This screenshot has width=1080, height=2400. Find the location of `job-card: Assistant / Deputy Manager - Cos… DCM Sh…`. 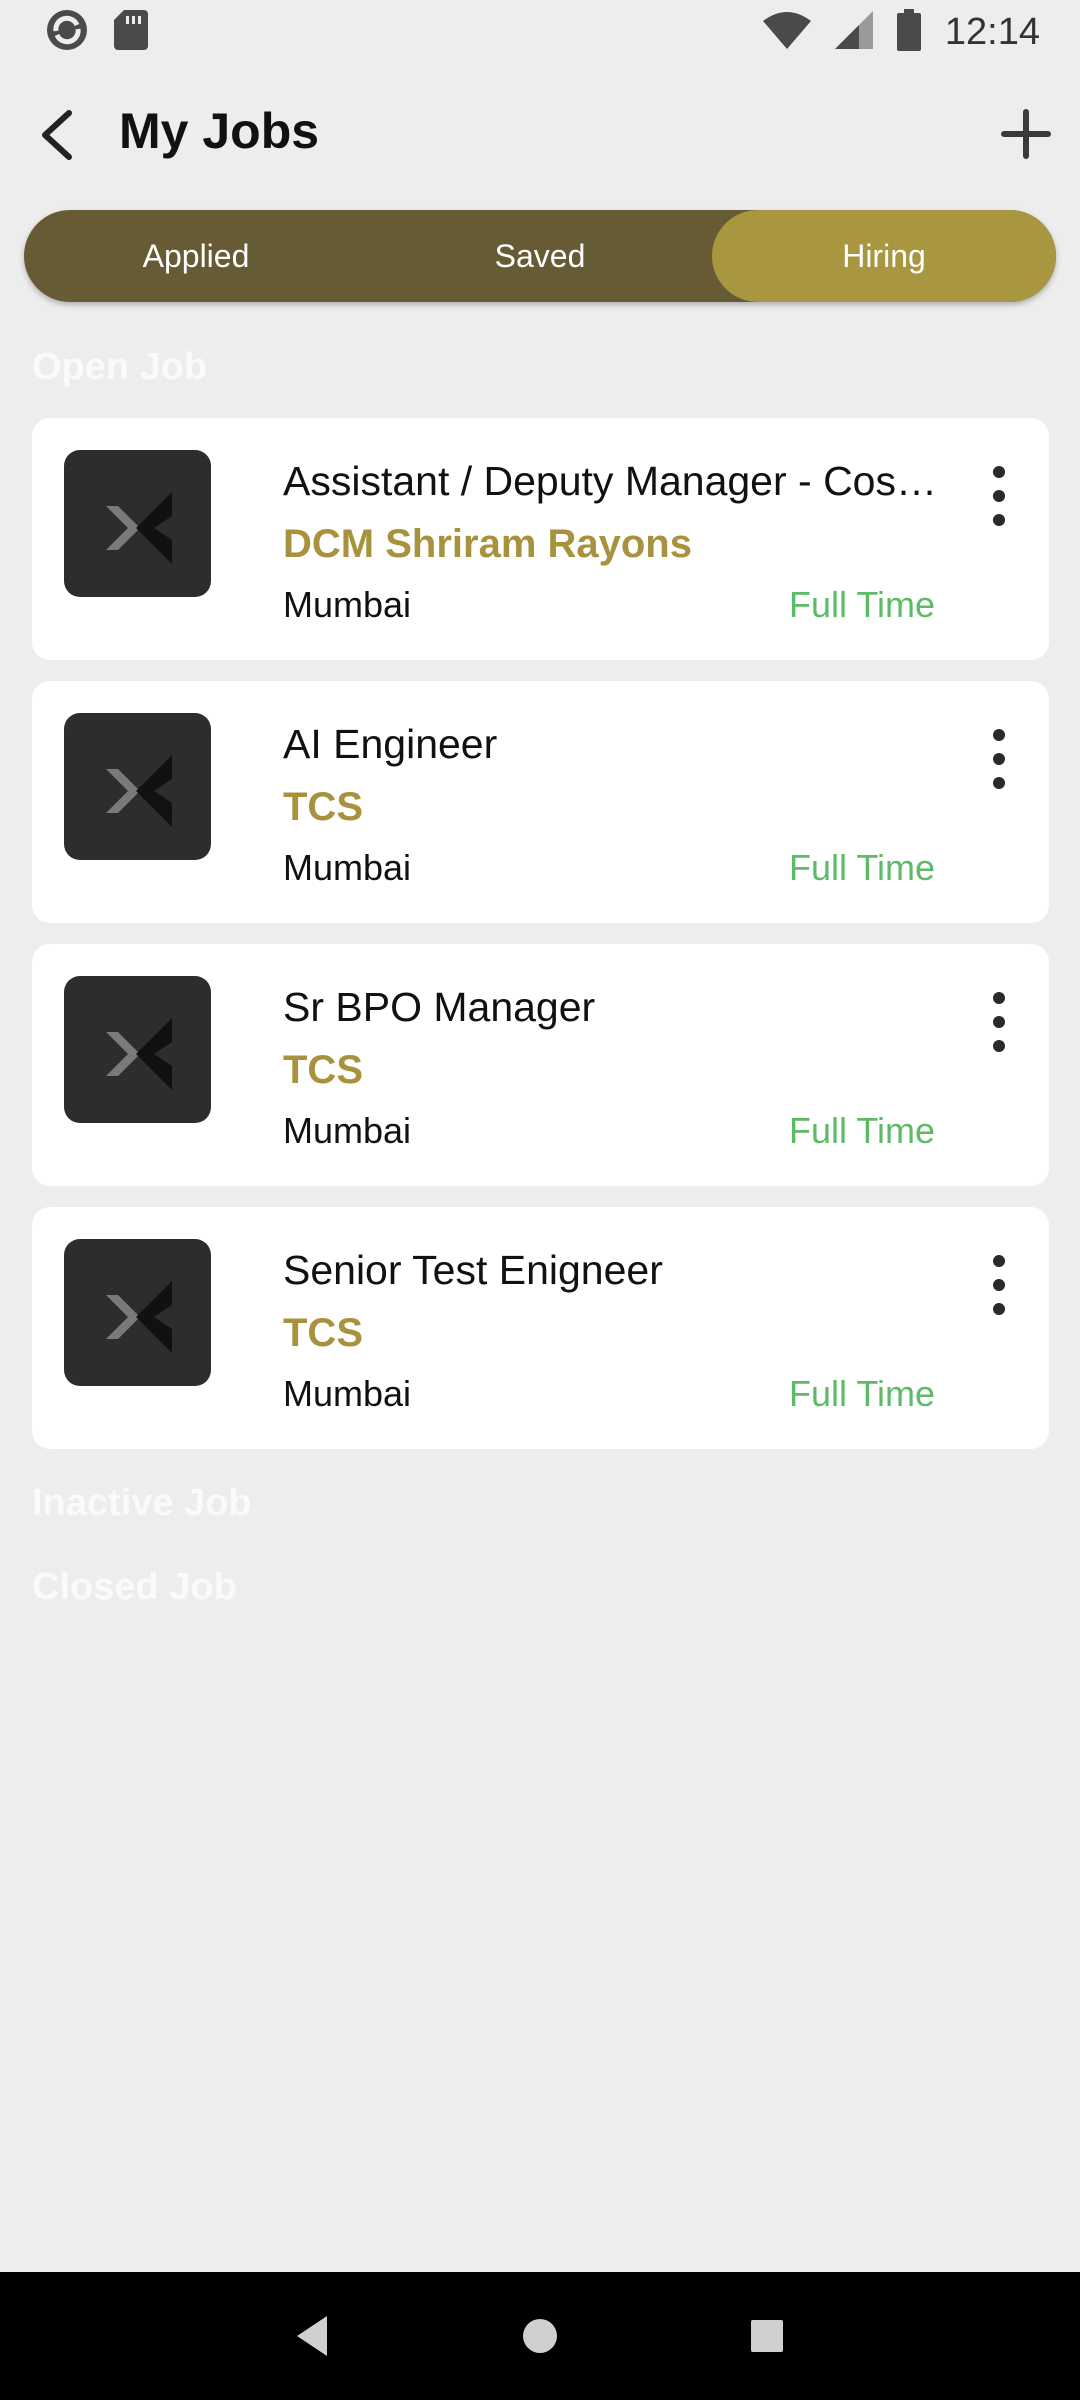

job-card: Assistant / Deputy Manager - Cos… DCM Sh… is located at coordinates (540, 539).